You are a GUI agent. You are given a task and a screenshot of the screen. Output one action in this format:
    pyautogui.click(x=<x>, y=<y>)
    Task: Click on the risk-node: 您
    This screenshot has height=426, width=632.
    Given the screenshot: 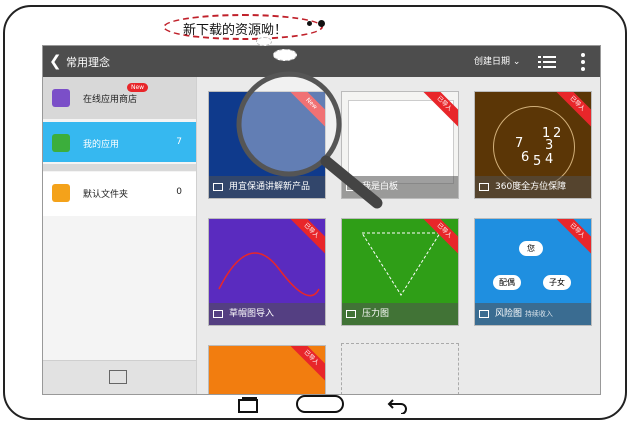 What is the action you would take?
    pyautogui.click(x=531, y=248)
    